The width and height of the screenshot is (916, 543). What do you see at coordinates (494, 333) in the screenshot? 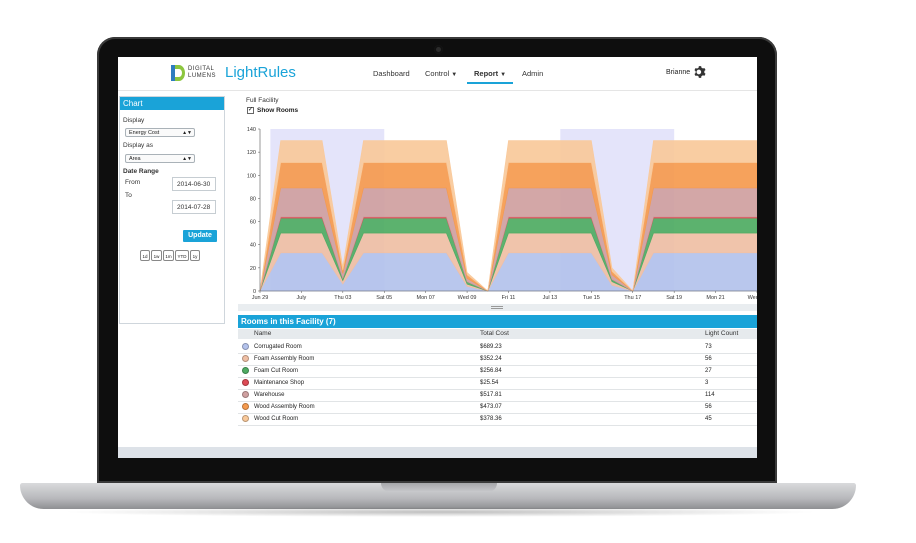
I see `column-header-cost: Total Cost` at bounding box center [494, 333].